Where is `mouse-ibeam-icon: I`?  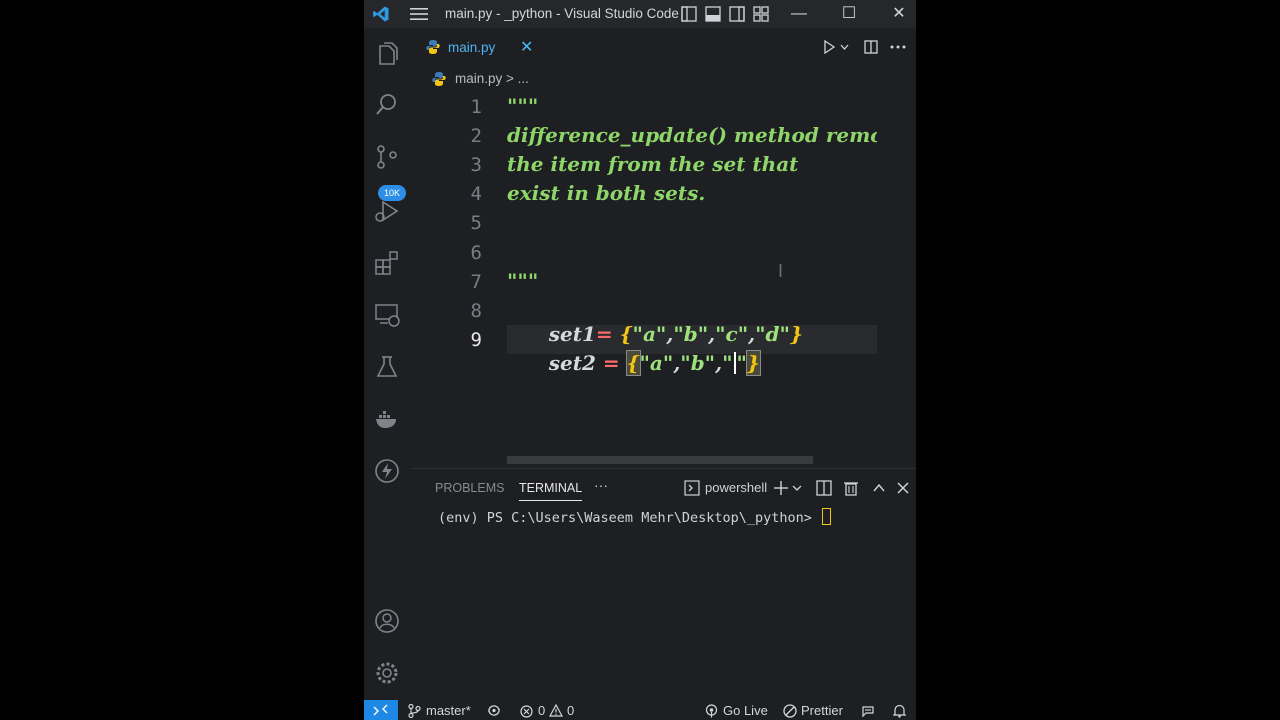 mouse-ibeam-icon: I is located at coordinates (781, 271).